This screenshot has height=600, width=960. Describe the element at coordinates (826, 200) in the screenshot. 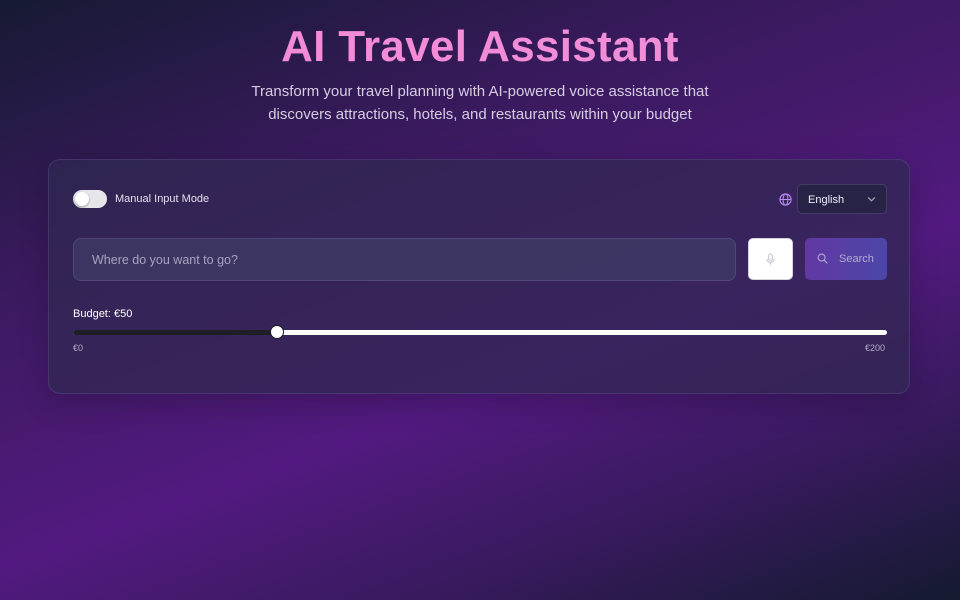

I see `language-selected-value: English` at that location.